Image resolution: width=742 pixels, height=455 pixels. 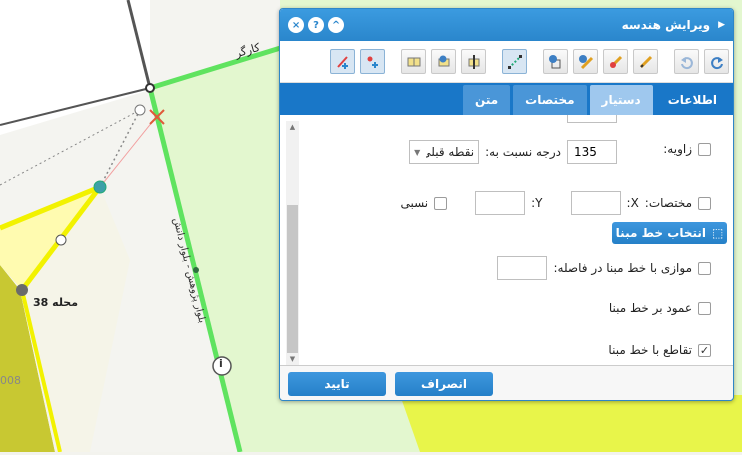 What do you see at coordinates (692, 100) in the screenshot?
I see `tab-info: اطلاعات` at bounding box center [692, 100].